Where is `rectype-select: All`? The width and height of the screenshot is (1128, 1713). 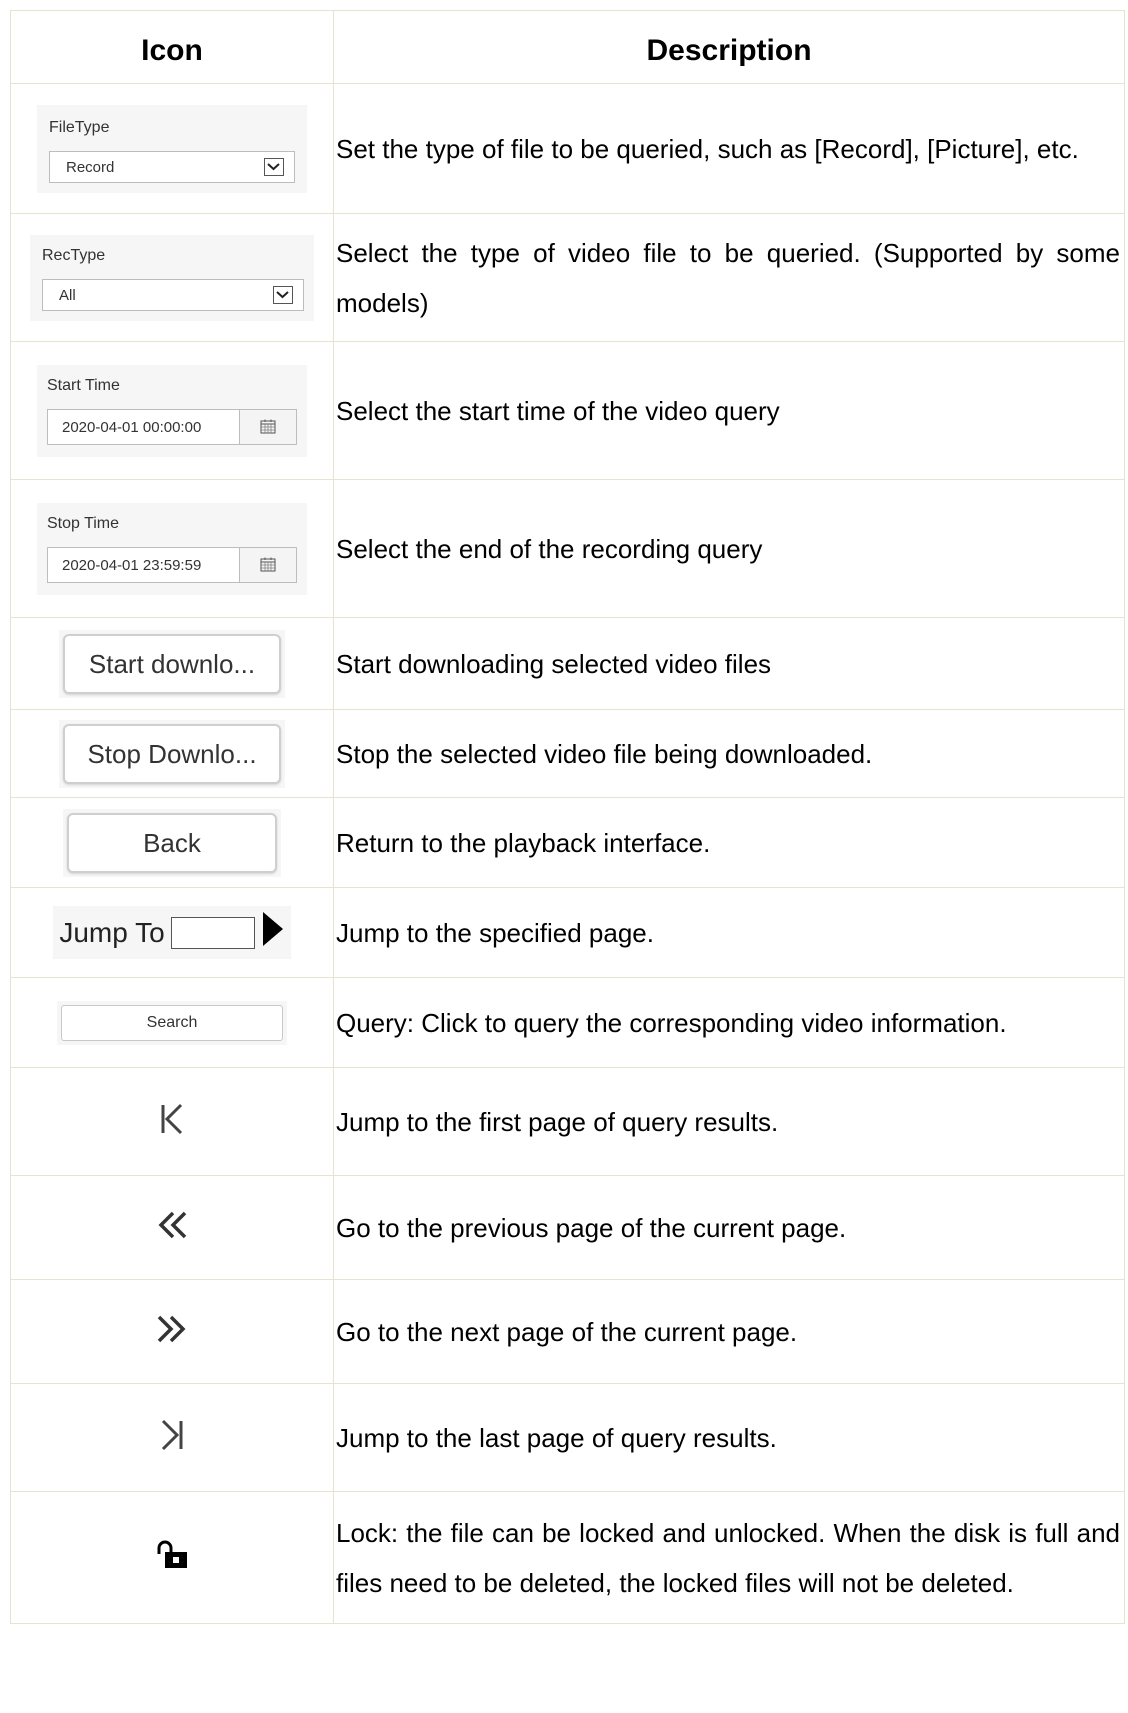 rectype-select: All is located at coordinates (173, 294).